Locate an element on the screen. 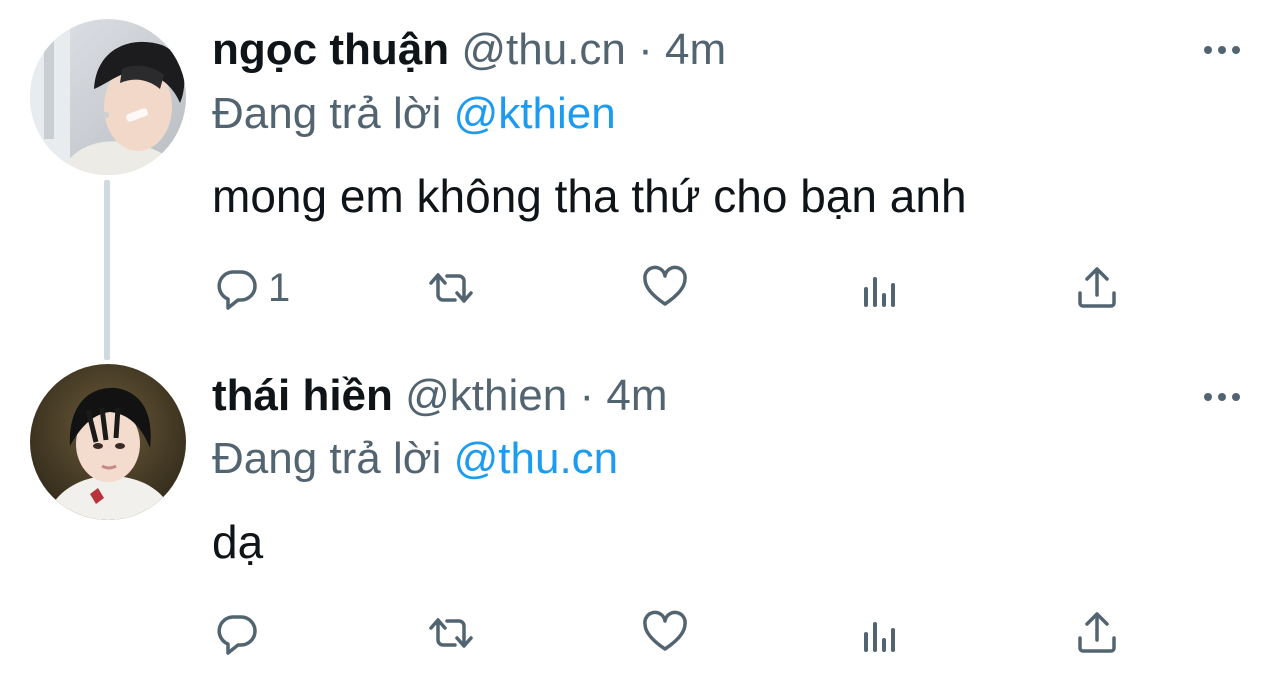 The width and height of the screenshot is (1284, 679). tweet-header: ngọc thuận @thu.cn · 4m is located at coordinates (469, 50).